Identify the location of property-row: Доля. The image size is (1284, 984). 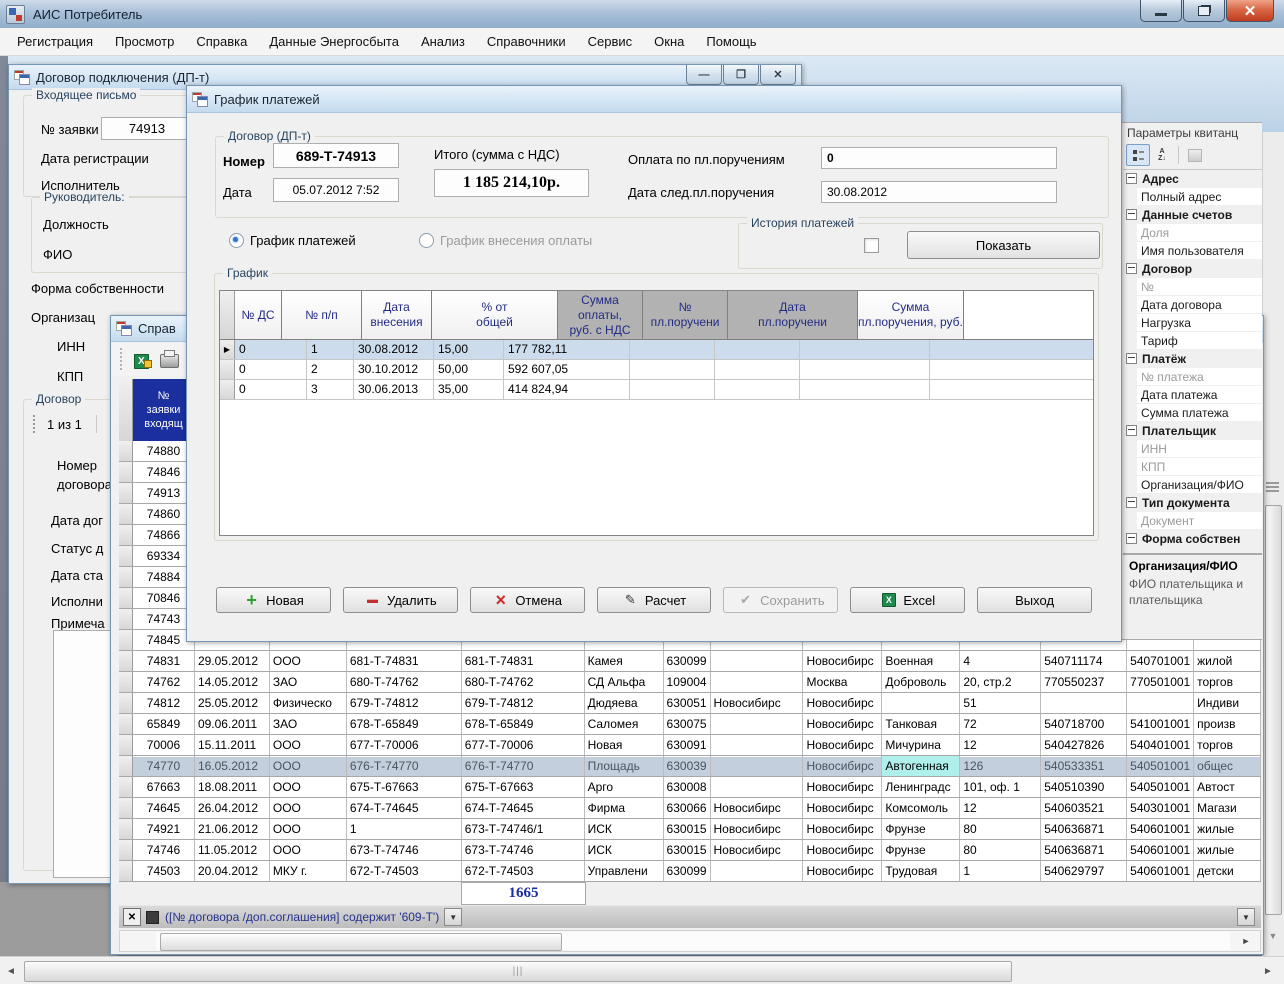
(1192, 233).